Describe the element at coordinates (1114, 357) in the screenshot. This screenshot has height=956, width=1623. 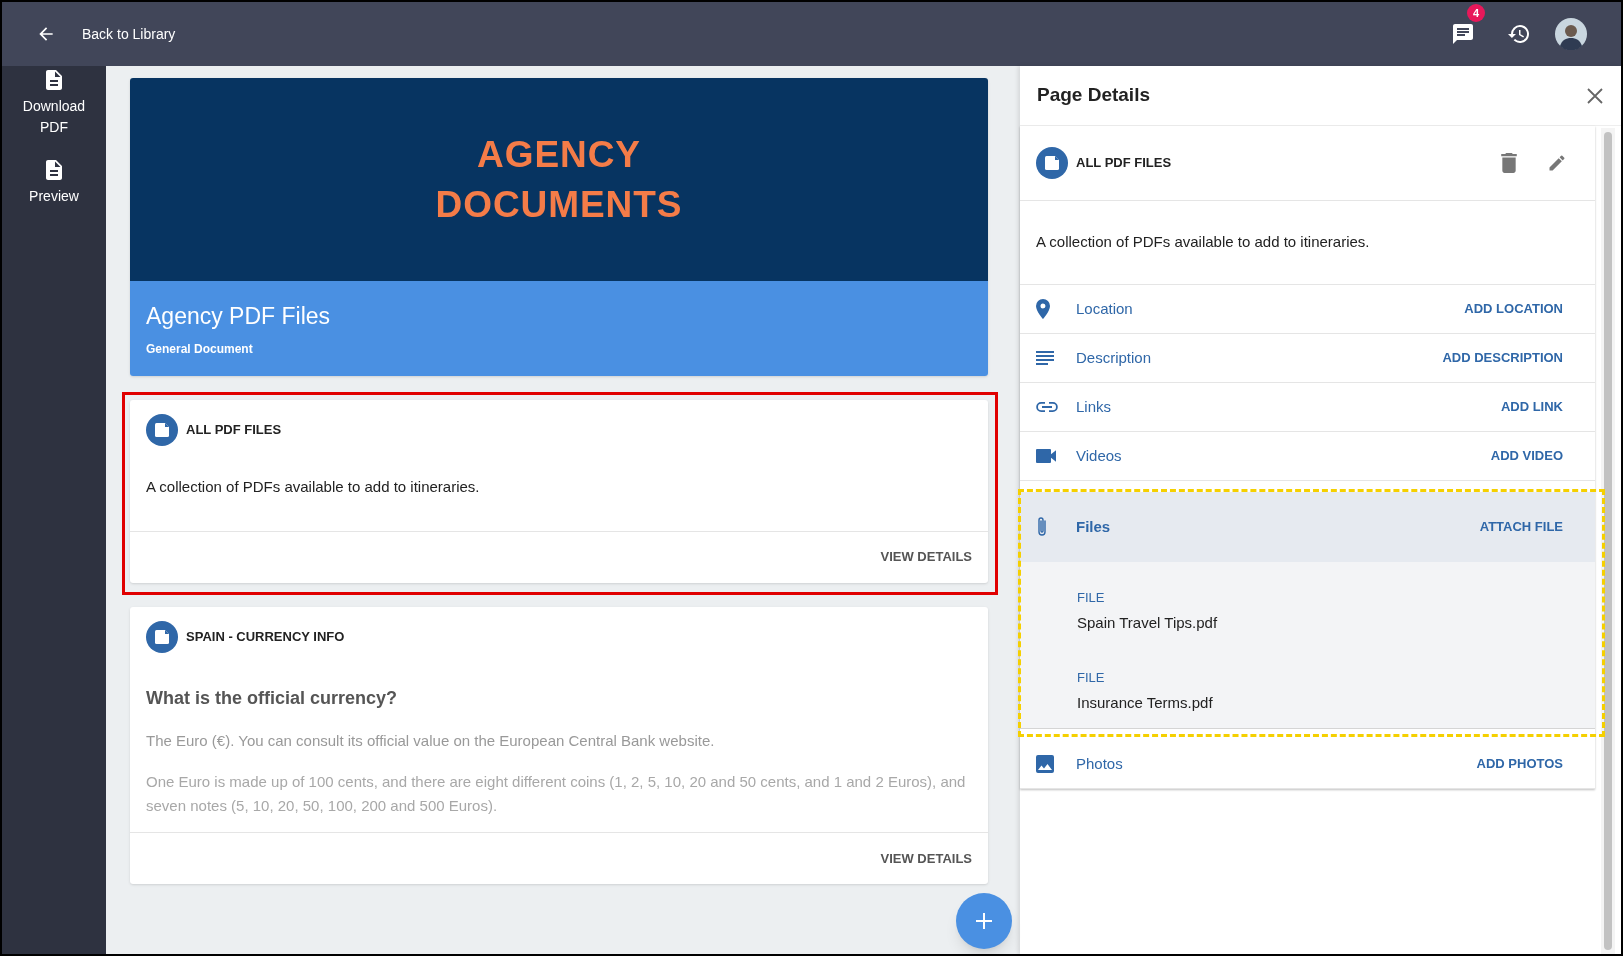
I see `row-label: Description` at that location.